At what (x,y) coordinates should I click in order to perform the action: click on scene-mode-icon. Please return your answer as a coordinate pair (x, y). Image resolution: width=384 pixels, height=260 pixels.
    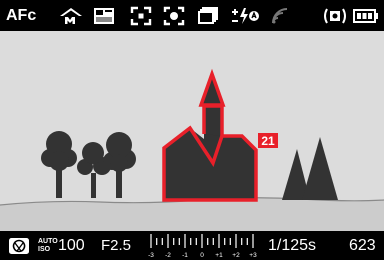
    Looking at the image, I should click on (71, 15).